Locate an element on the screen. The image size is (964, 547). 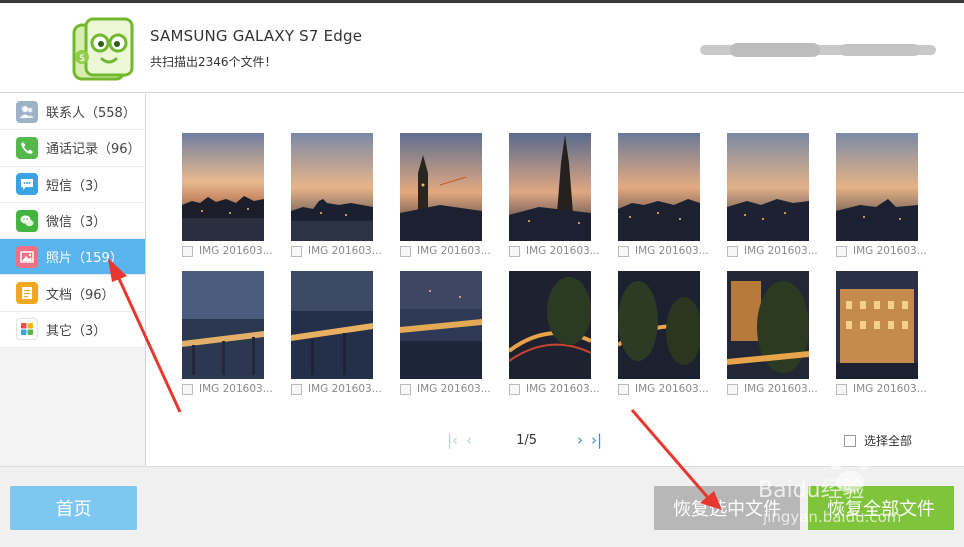
wechat-icon is located at coordinates (27, 220).